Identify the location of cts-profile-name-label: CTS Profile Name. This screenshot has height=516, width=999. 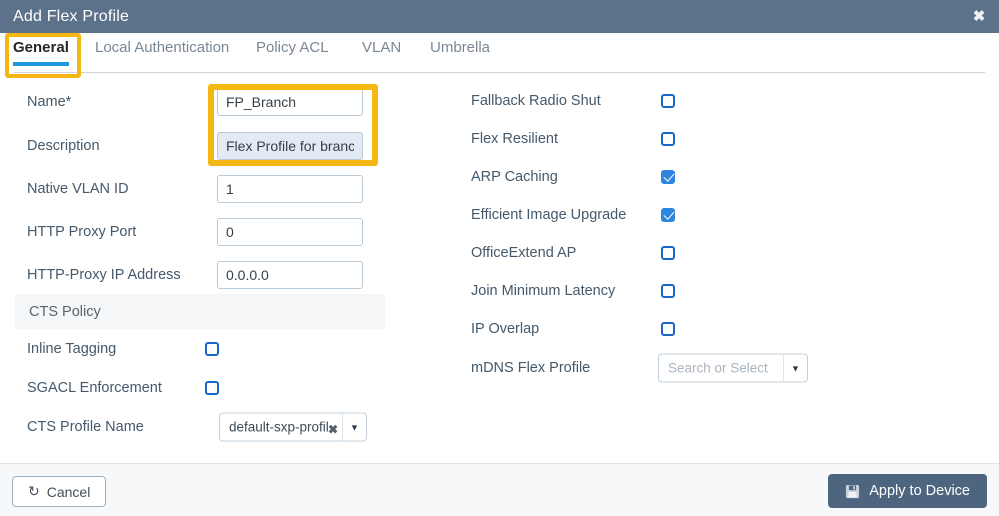
(85, 427).